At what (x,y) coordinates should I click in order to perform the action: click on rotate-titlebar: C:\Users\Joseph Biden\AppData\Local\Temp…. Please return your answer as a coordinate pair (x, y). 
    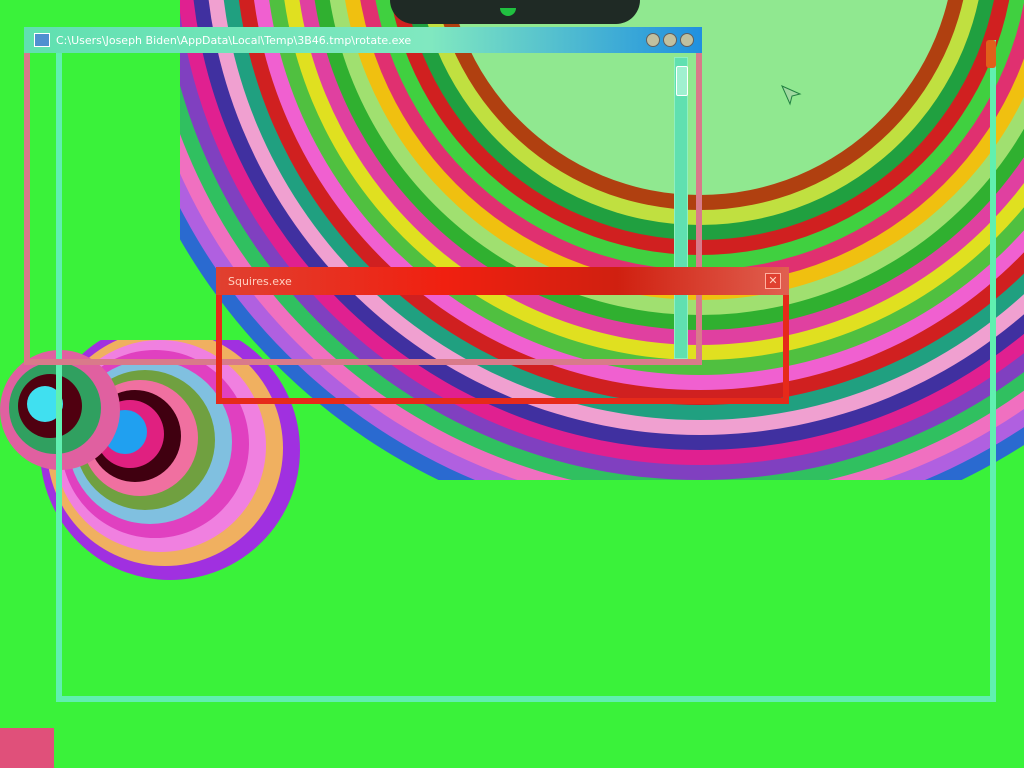
    Looking at the image, I should click on (363, 40).